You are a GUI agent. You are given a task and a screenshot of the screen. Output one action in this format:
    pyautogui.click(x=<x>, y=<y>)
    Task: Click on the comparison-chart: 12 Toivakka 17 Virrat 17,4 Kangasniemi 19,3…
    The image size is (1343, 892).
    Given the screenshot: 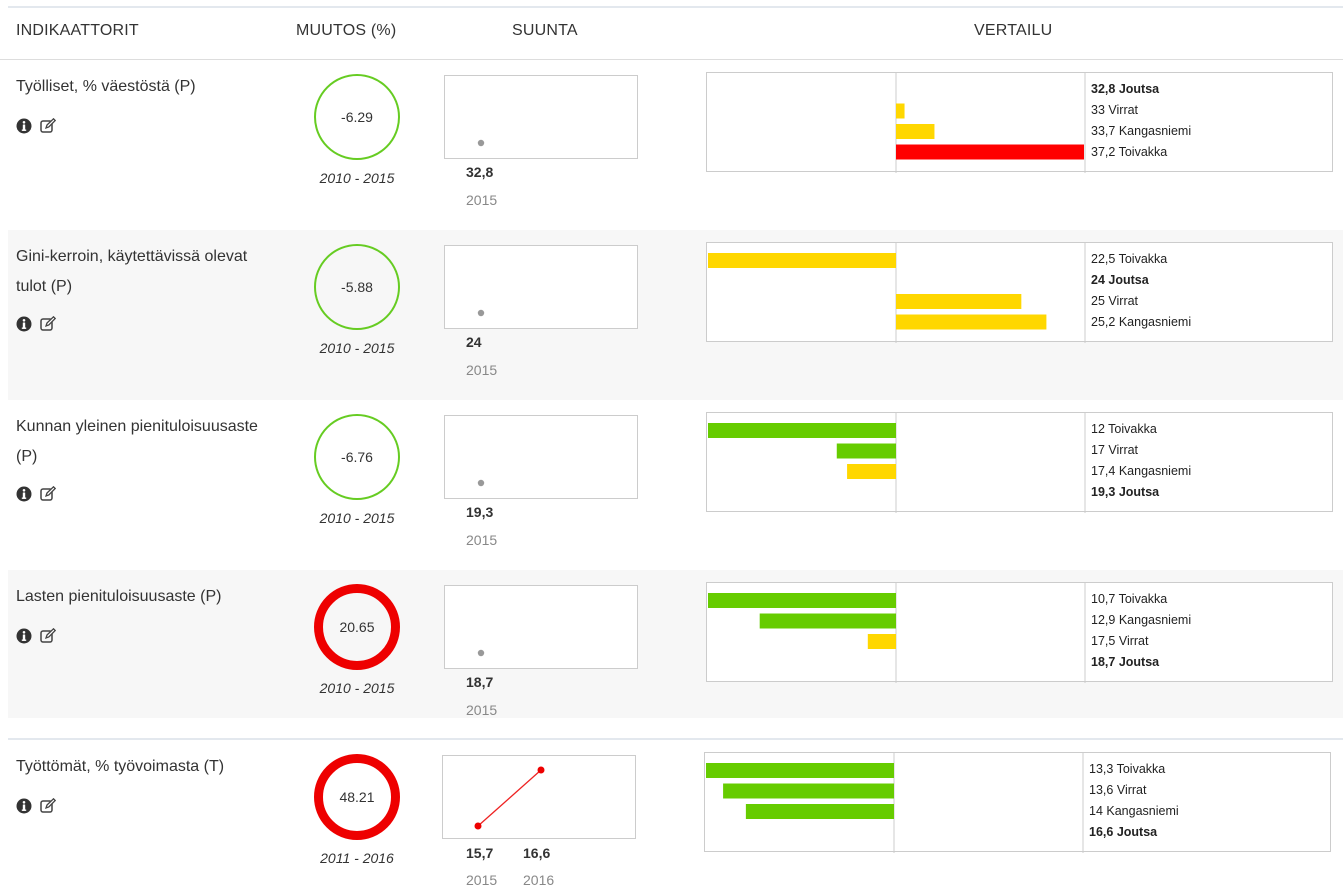 What is the action you would take?
    pyautogui.click(x=1019, y=462)
    